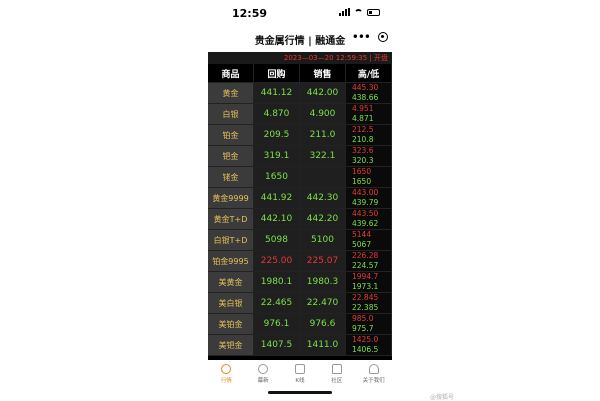 The width and height of the screenshot is (600, 401). What do you see at coordinates (323, 177) in the screenshot?
I see `sell-price` at bounding box center [323, 177].